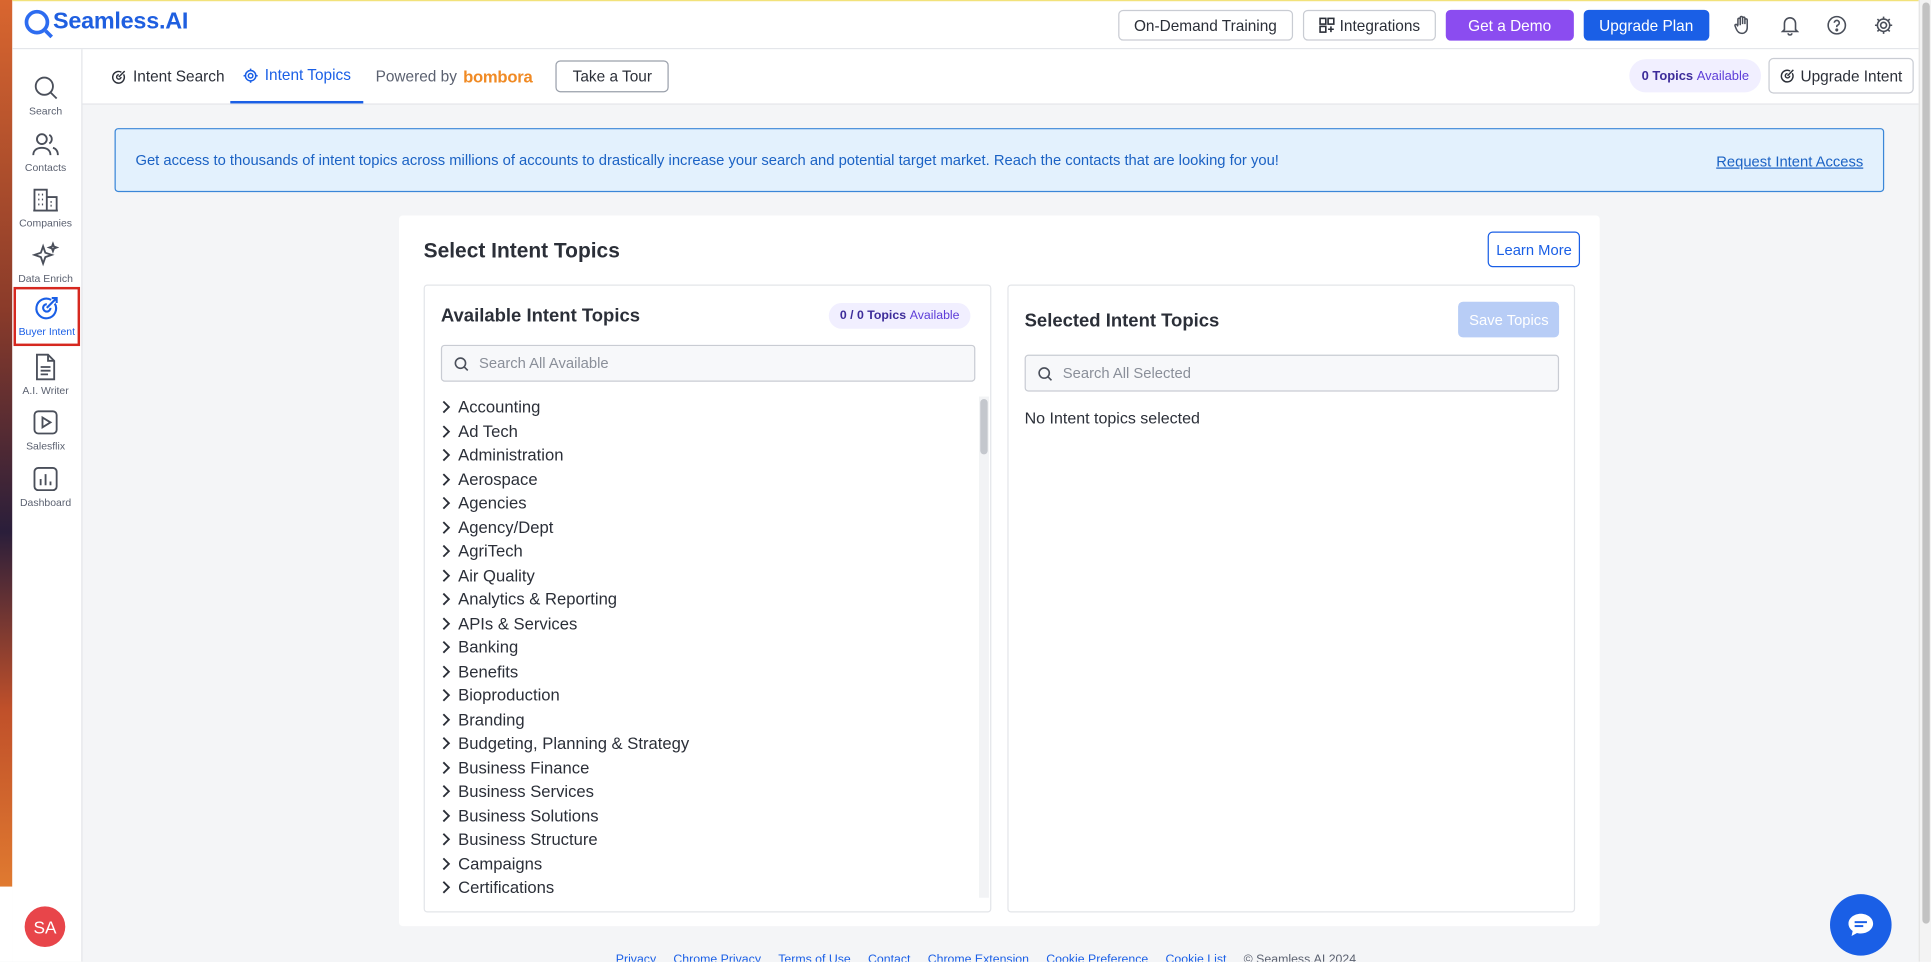 The image size is (1931, 962). Describe the element at coordinates (1369, 25) in the screenshot. I see `integrations-button: Integrations` at that location.